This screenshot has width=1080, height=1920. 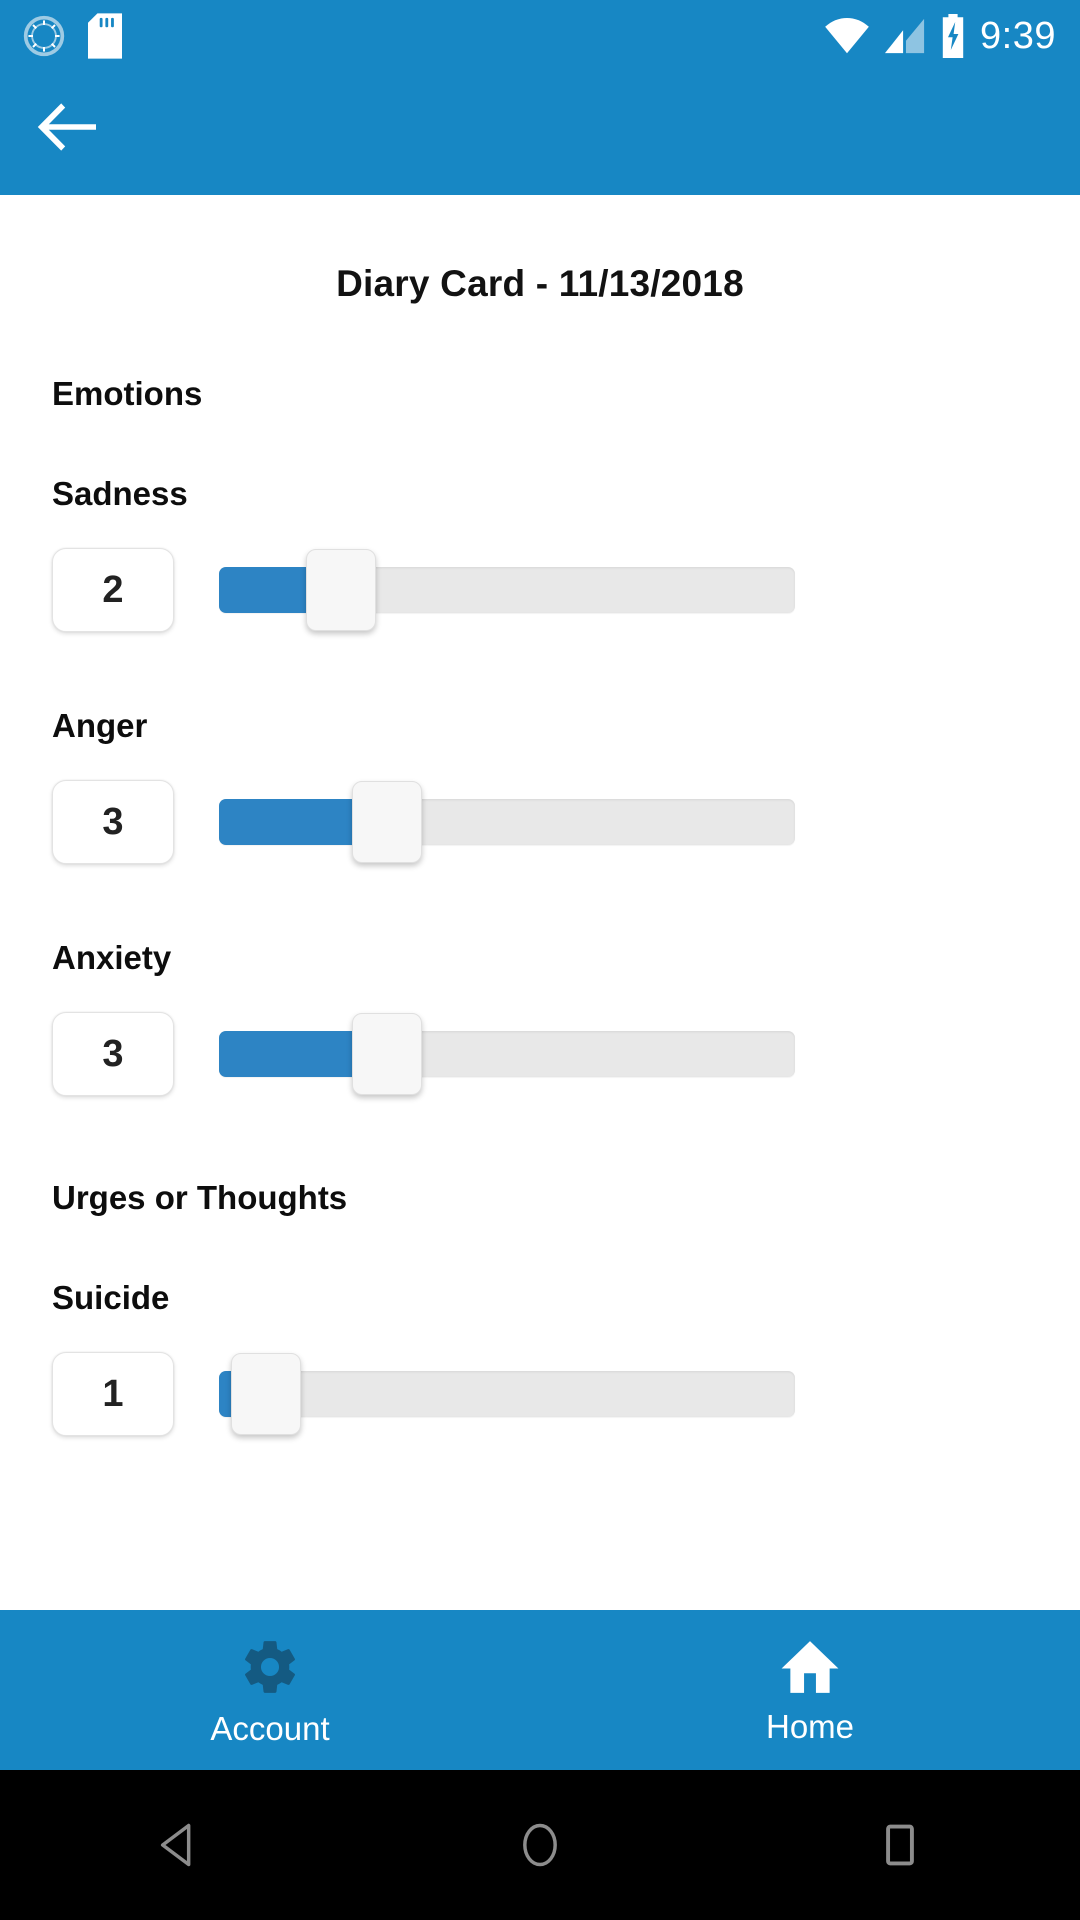 I want to click on slider-item-suicide: Suicide 1, so click(x=540, y=1364).